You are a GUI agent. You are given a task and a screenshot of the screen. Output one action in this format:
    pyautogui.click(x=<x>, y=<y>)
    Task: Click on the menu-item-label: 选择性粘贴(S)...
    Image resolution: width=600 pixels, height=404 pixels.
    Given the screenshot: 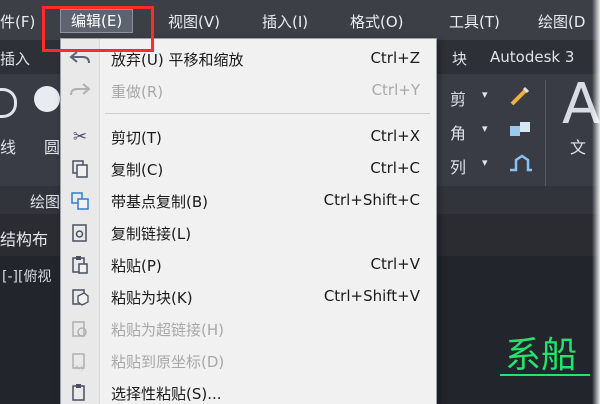 What is the action you would take?
    pyautogui.click(x=166, y=394)
    